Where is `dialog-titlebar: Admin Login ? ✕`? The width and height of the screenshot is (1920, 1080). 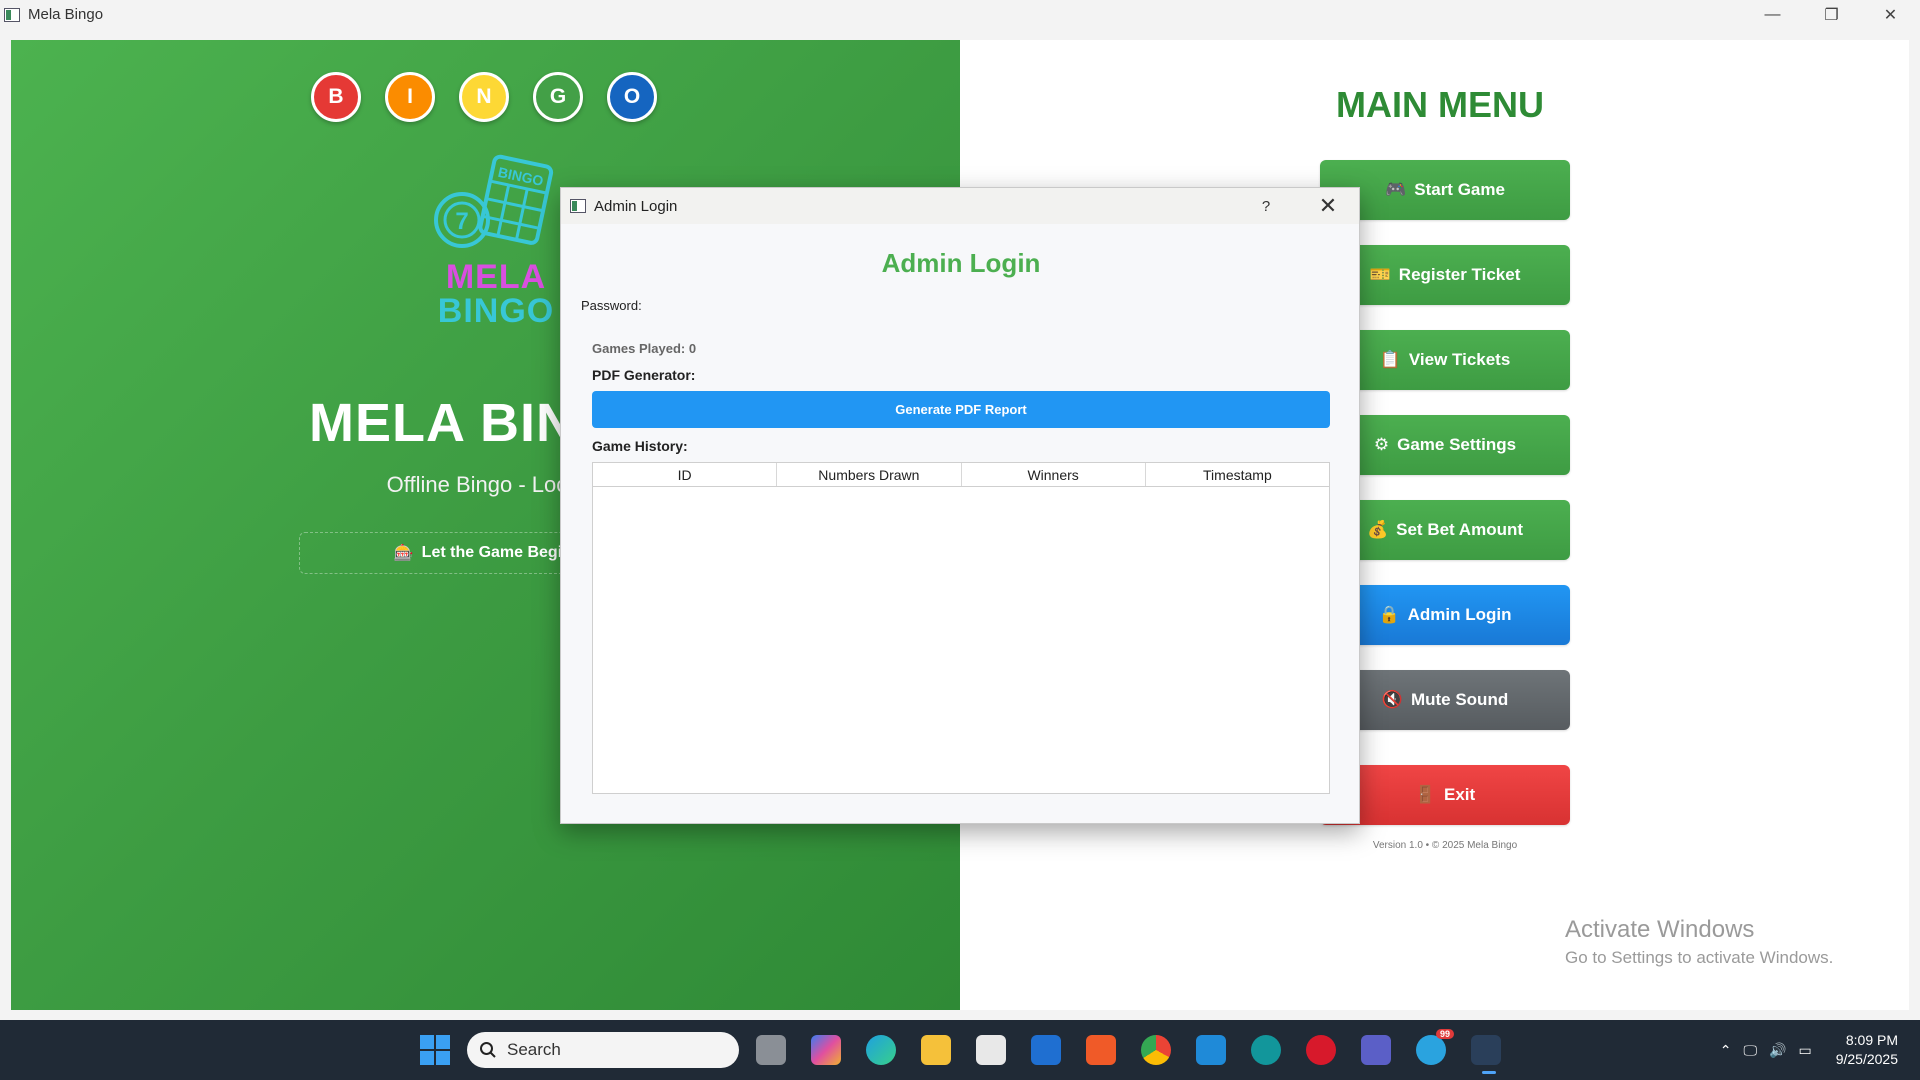 dialog-titlebar: Admin Login ? ✕ is located at coordinates (960, 206).